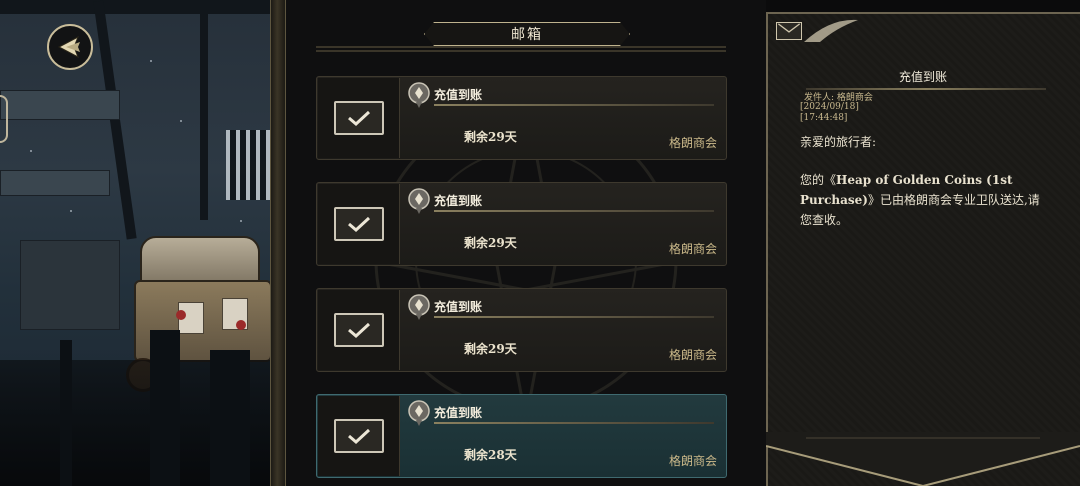 The height and width of the screenshot is (486, 1080). I want to click on back-arrow-icon, so click(68, 47).